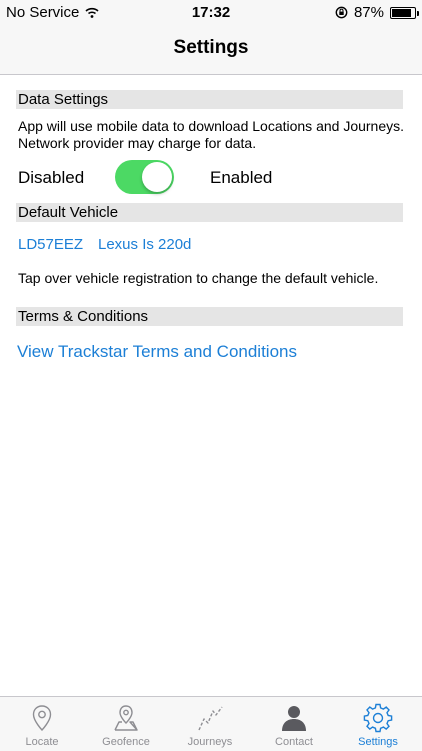 The image size is (422, 751). I want to click on terms-header: Terms & Conditions, so click(209, 316).